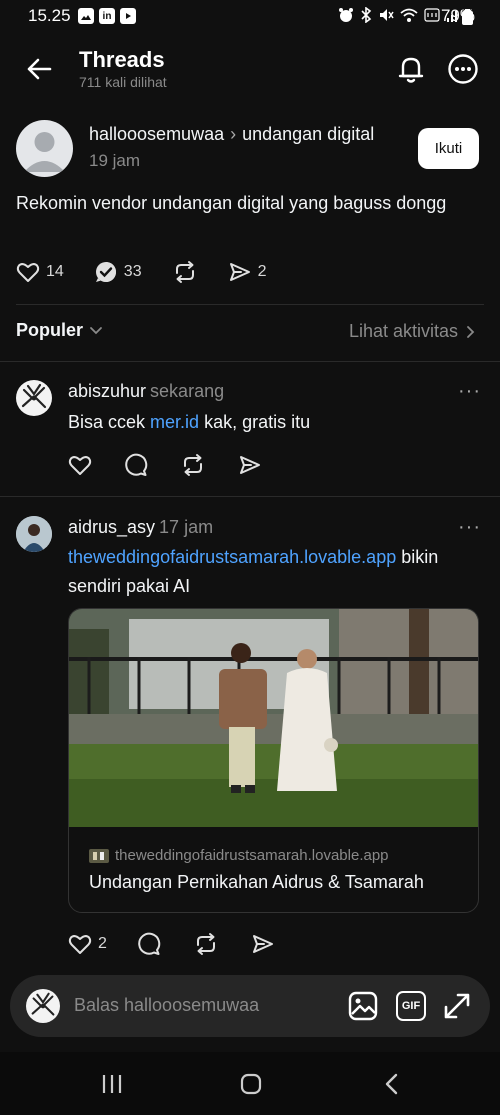 Image resolution: width=500 pixels, height=1115 pixels. What do you see at coordinates (43, 1006) in the screenshot?
I see `my-avatar` at bounding box center [43, 1006].